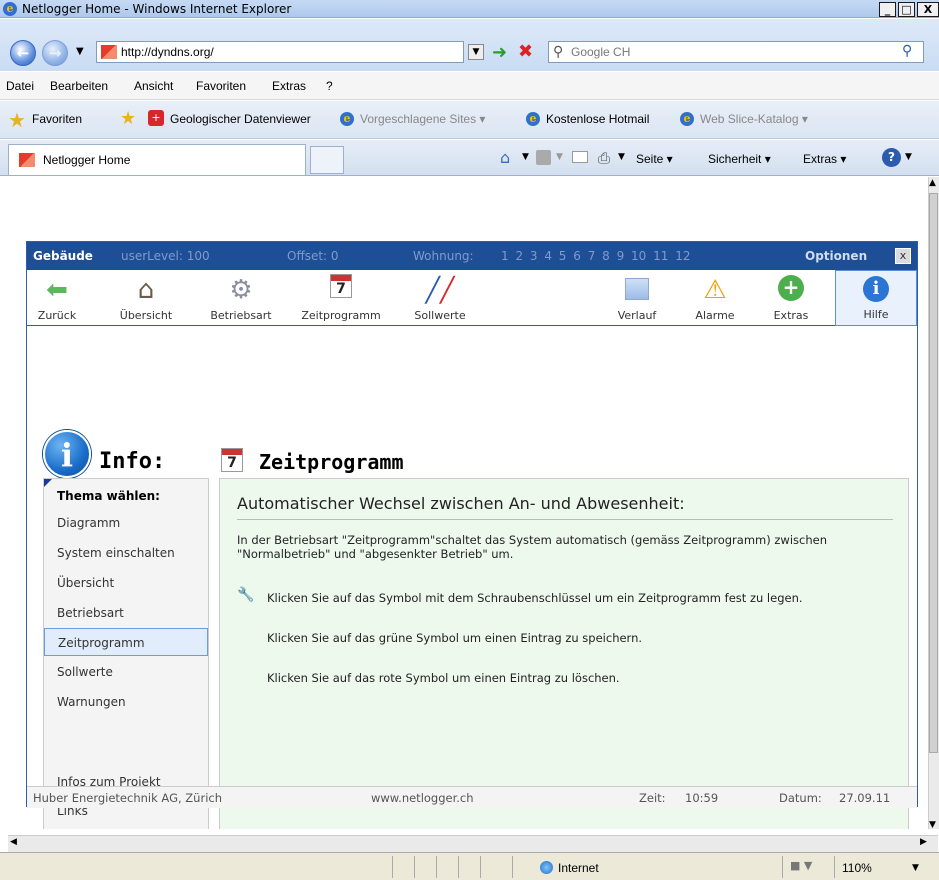  What do you see at coordinates (422, 798) in the screenshot?
I see `website-link: www.netlogger.ch` at bounding box center [422, 798].